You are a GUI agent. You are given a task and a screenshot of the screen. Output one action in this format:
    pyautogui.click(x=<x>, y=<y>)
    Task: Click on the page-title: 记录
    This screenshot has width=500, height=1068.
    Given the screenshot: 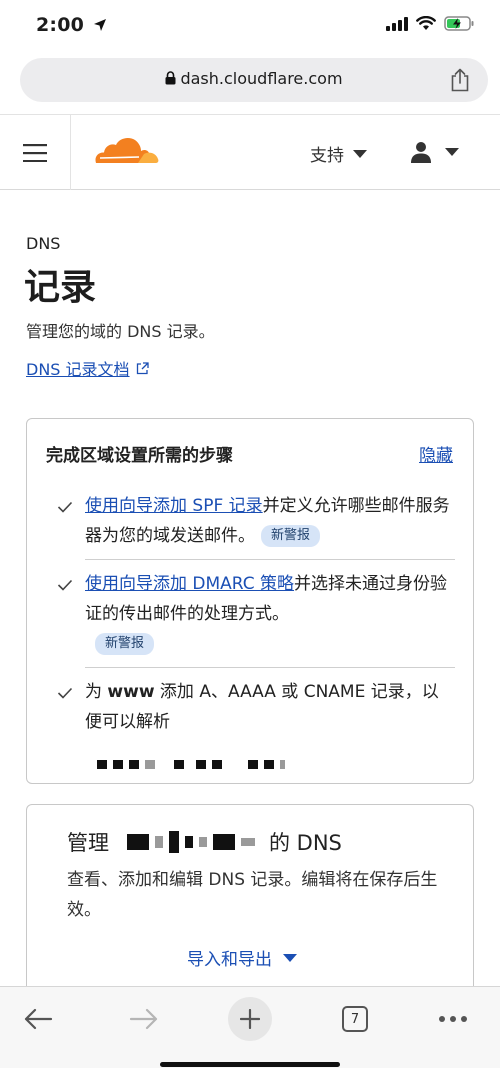 What is the action you would take?
    pyautogui.click(x=60, y=287)
    